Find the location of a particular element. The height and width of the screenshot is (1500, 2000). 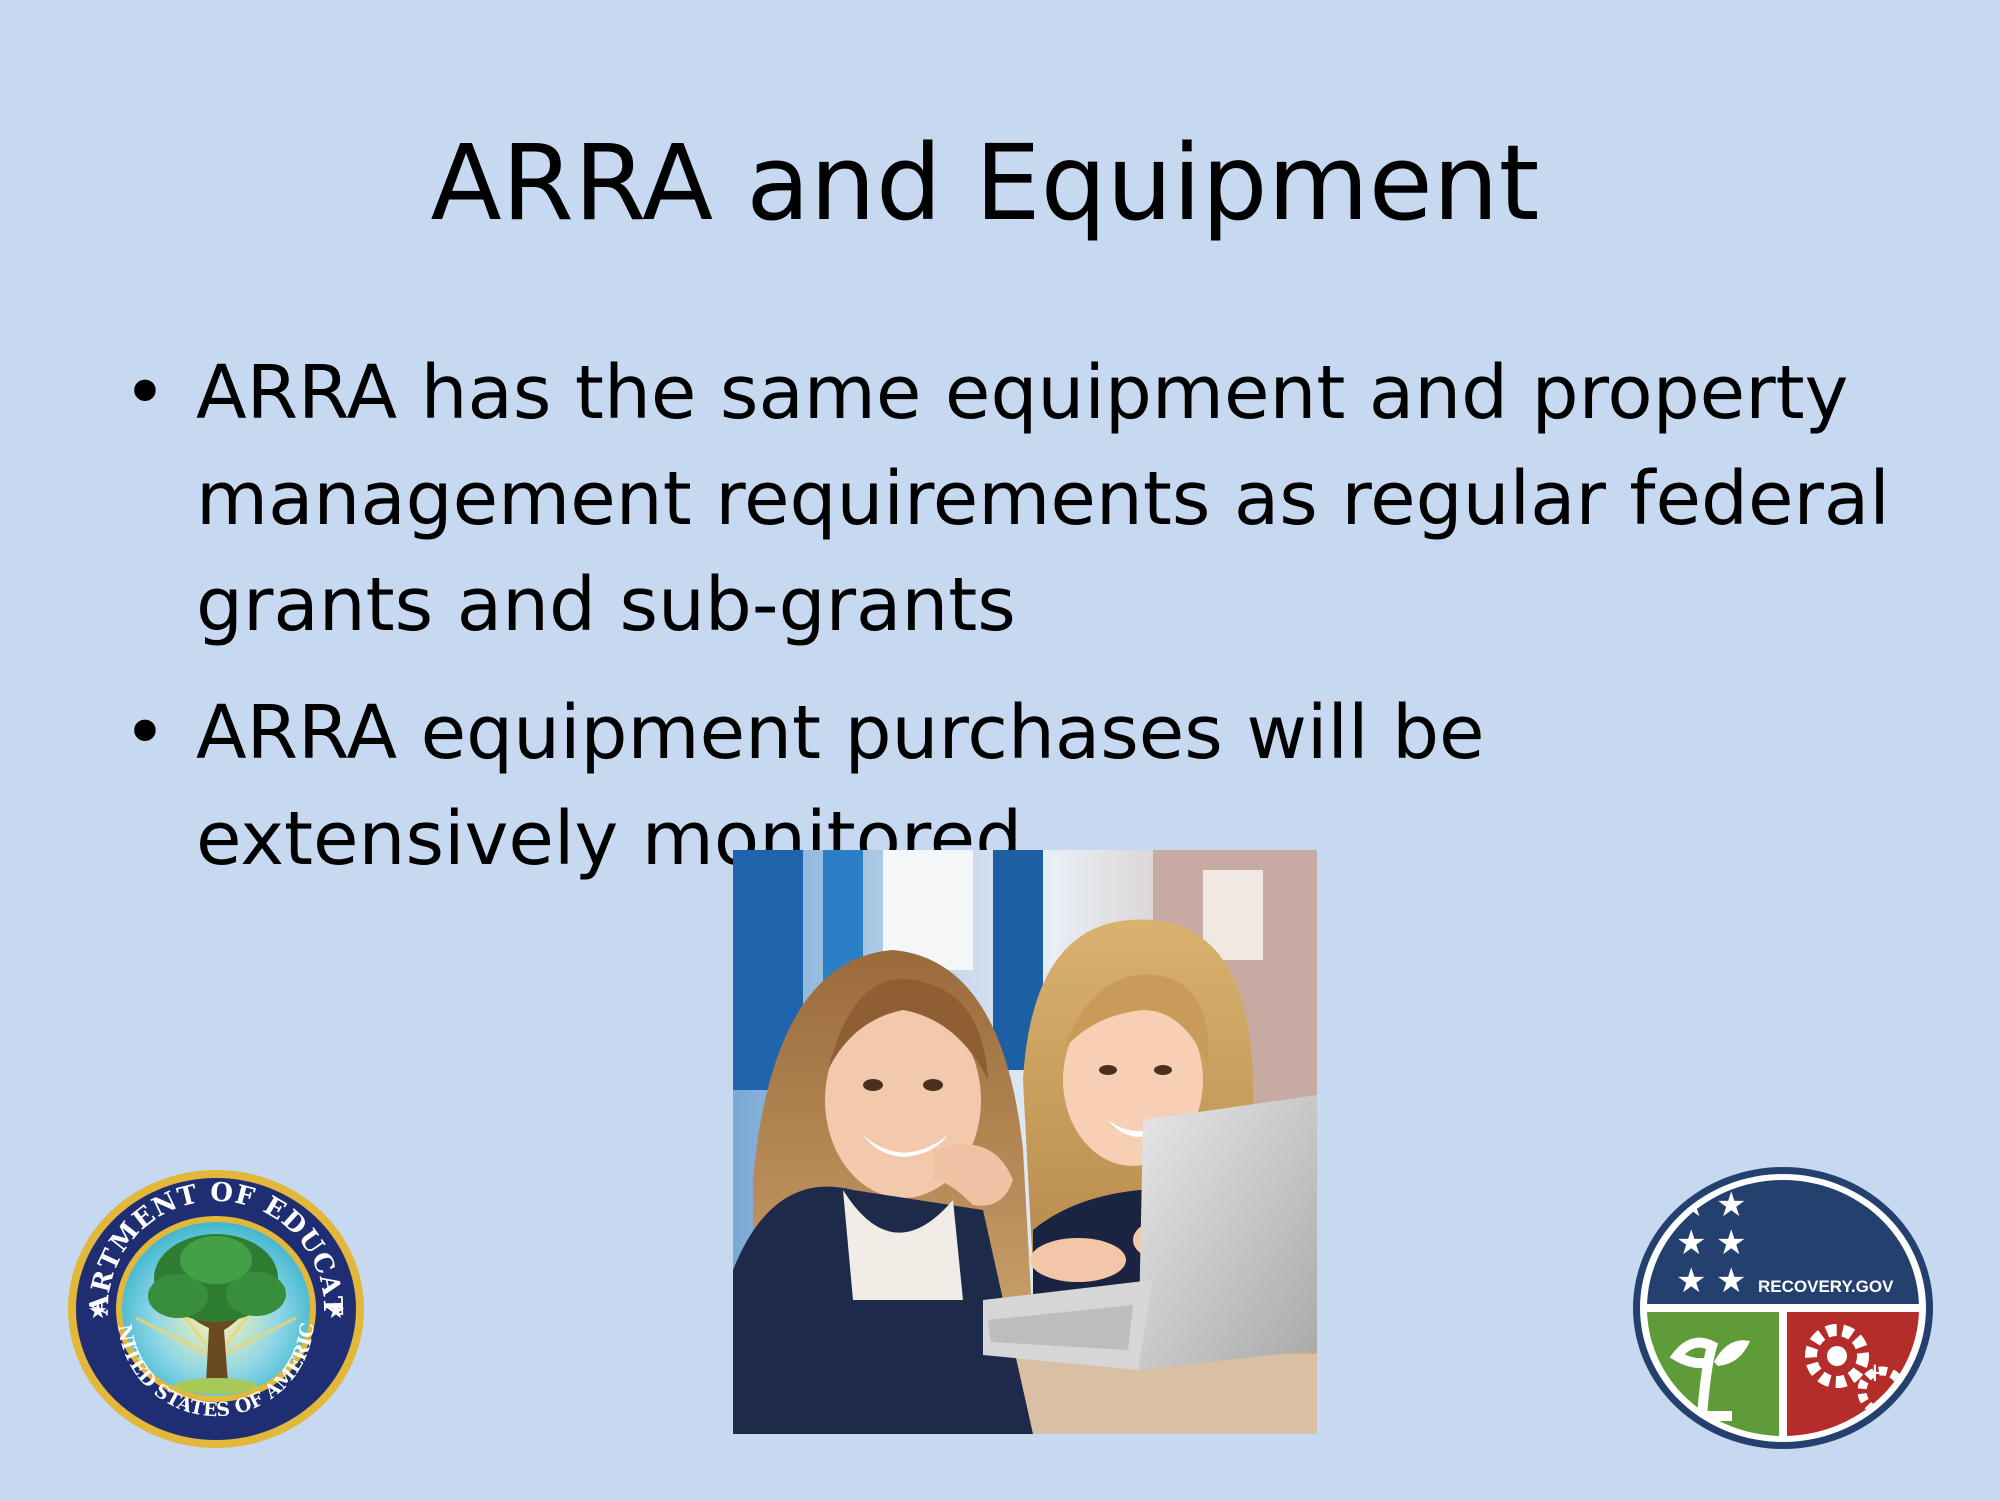

plus-icon: + is located at coordinates (1875, 1373).